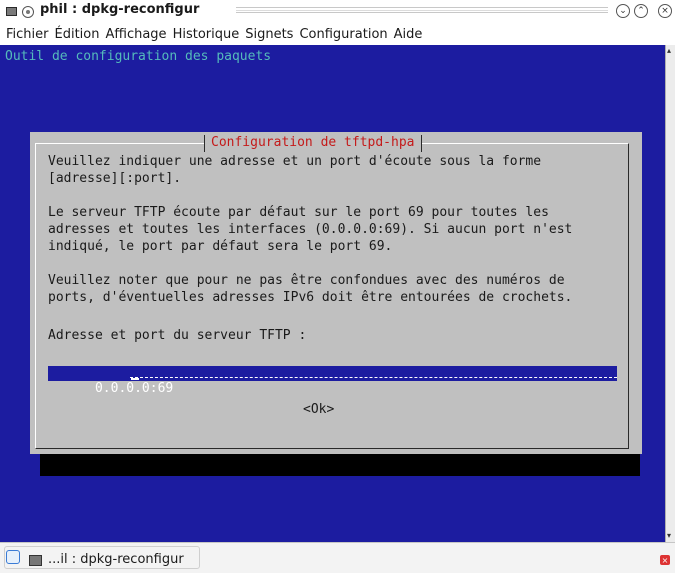 This screenshot has height=573, width=675. Describe the element at coordinates (318, 409) in the screenshot. I see `ok-button: <Ok>` at that location.